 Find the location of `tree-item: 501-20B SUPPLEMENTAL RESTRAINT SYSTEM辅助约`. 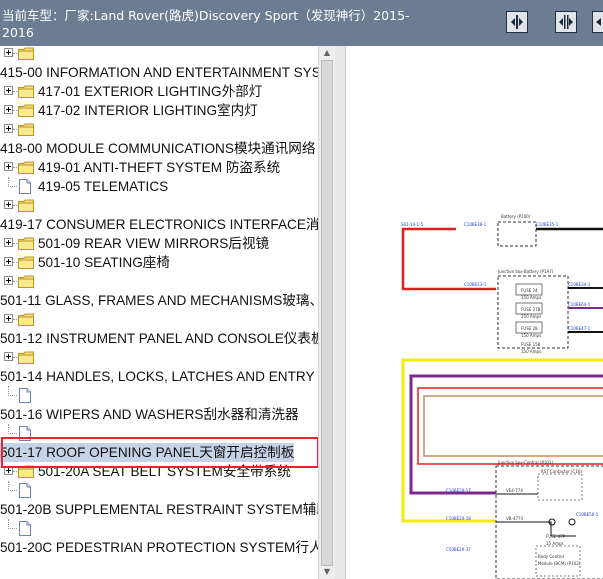

tree-item: 501-20B SUPPLEMENTAL RESTRAINT SYSTEM辅助约 is located at coordinates (159, 509).